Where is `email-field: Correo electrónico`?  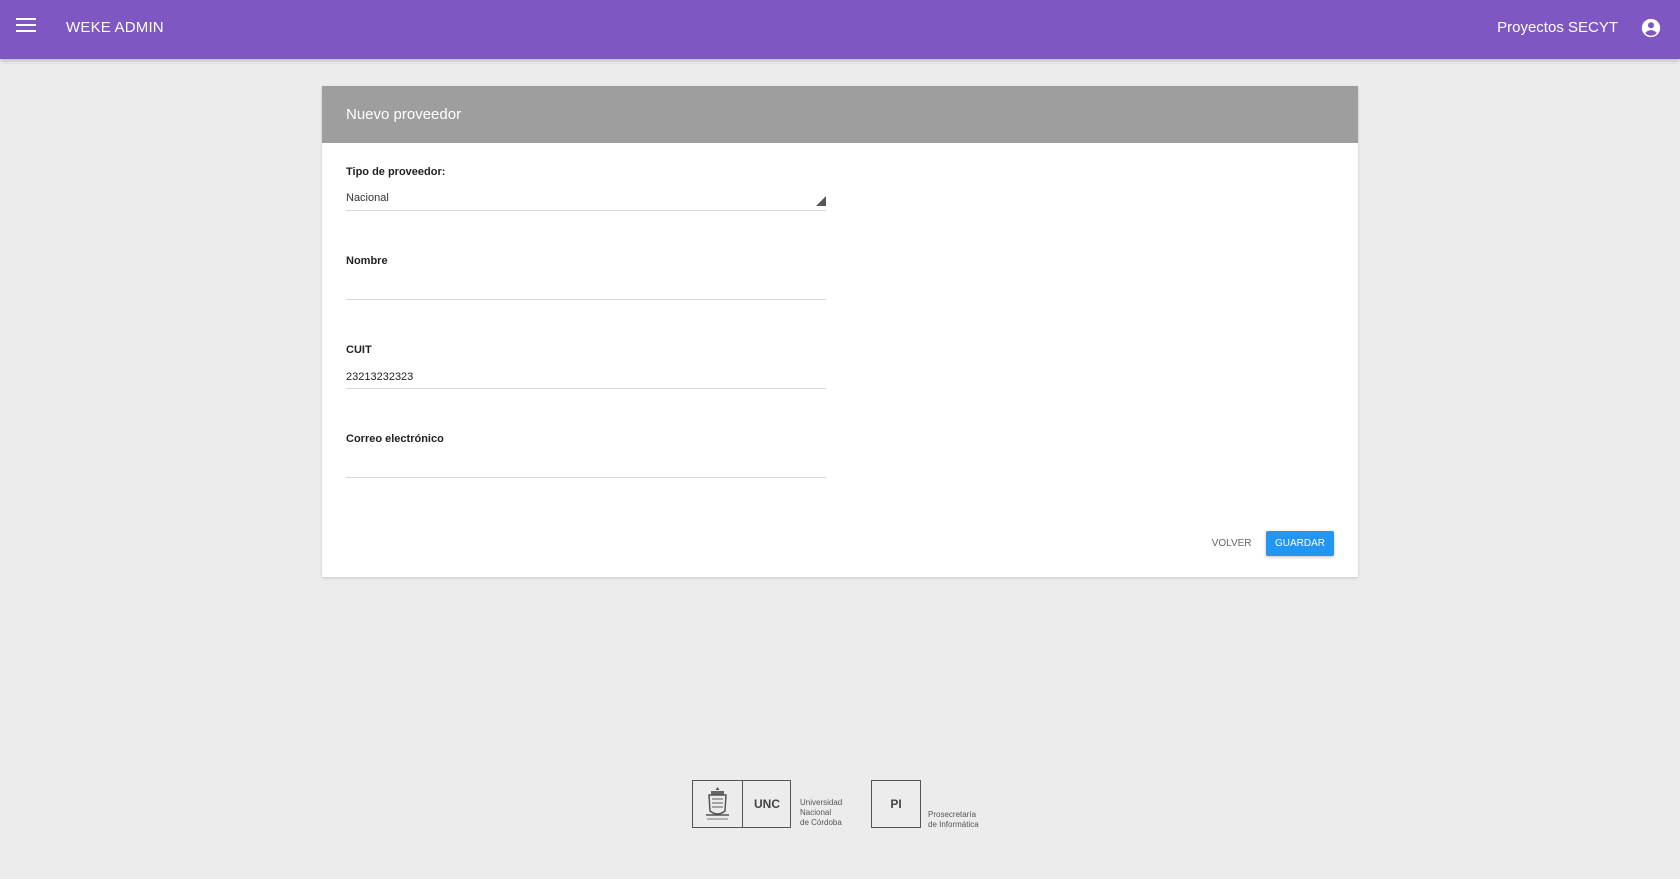
email-field: Correo electrónico is located at coordinates (586, 455).